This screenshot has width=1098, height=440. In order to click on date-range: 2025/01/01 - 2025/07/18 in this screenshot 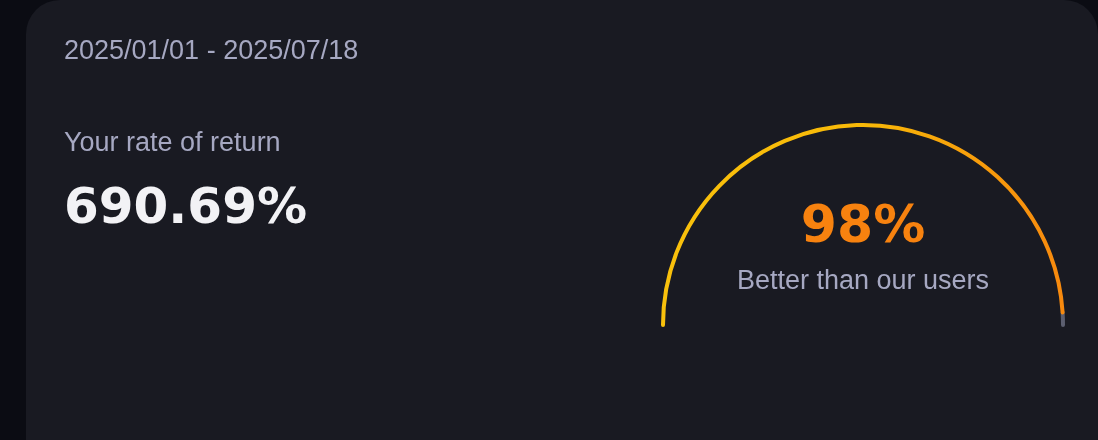, I will do `click(211, 50)`.